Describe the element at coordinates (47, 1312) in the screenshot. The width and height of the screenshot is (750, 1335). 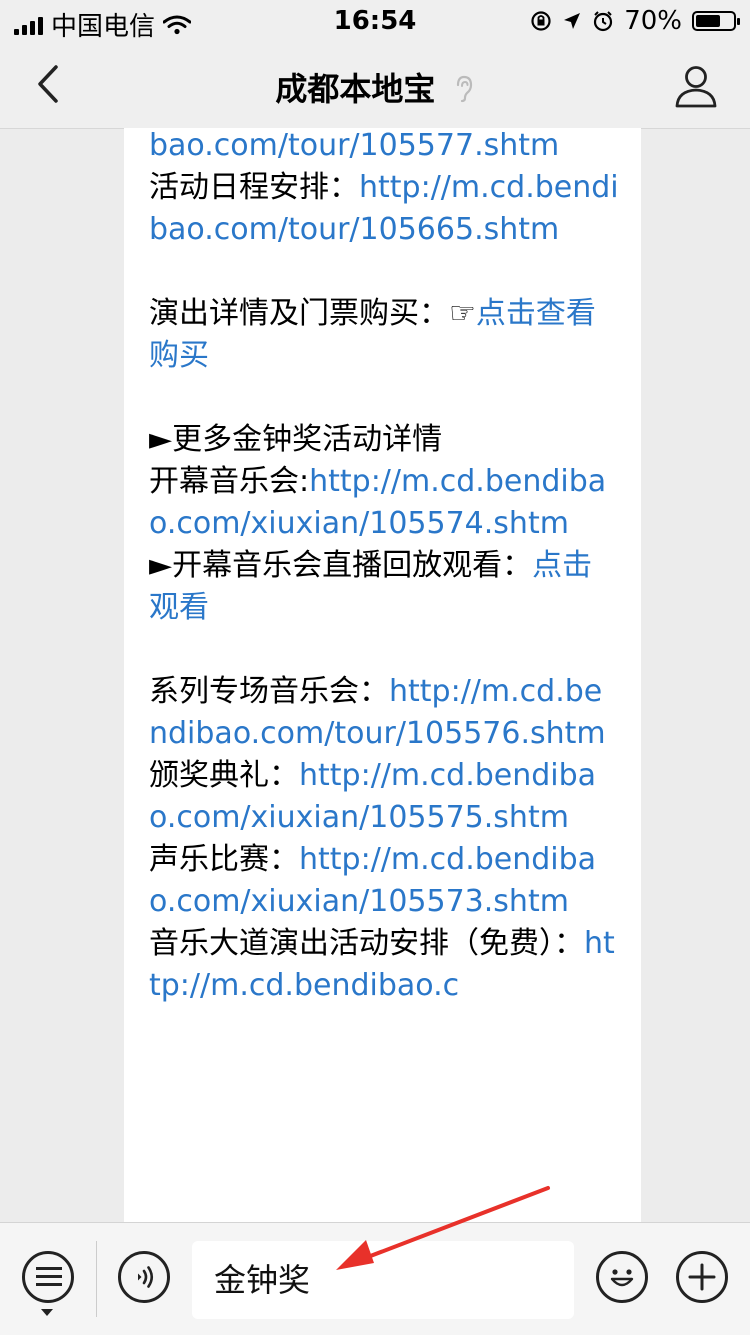
I see `menu-caret-icon` at that location.